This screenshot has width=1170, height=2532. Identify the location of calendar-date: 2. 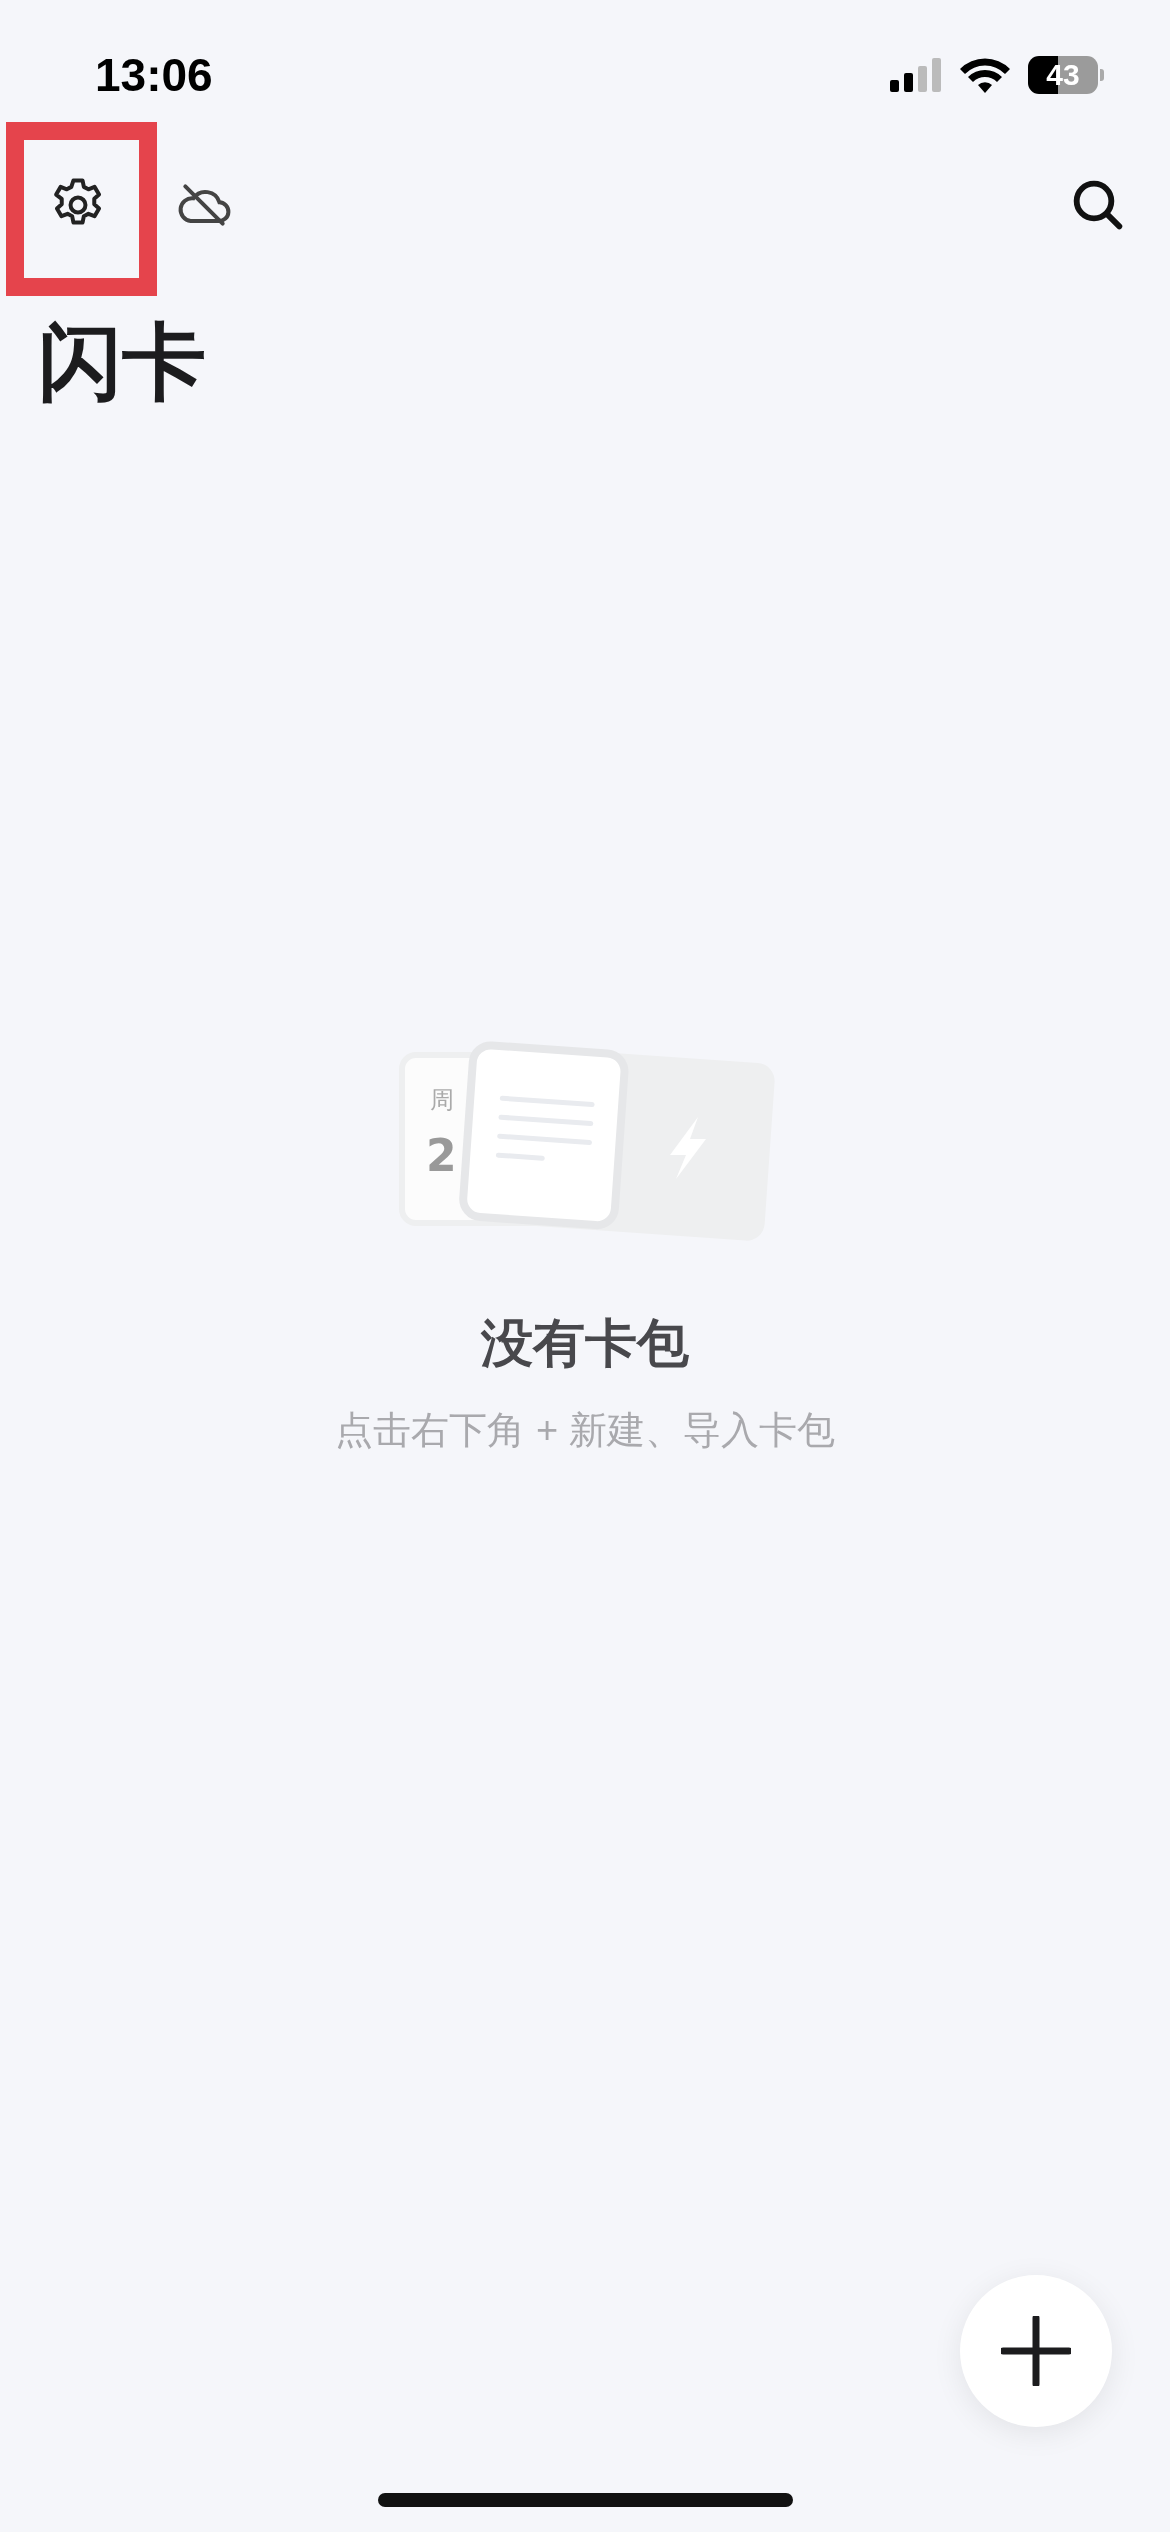
(441, 1156).